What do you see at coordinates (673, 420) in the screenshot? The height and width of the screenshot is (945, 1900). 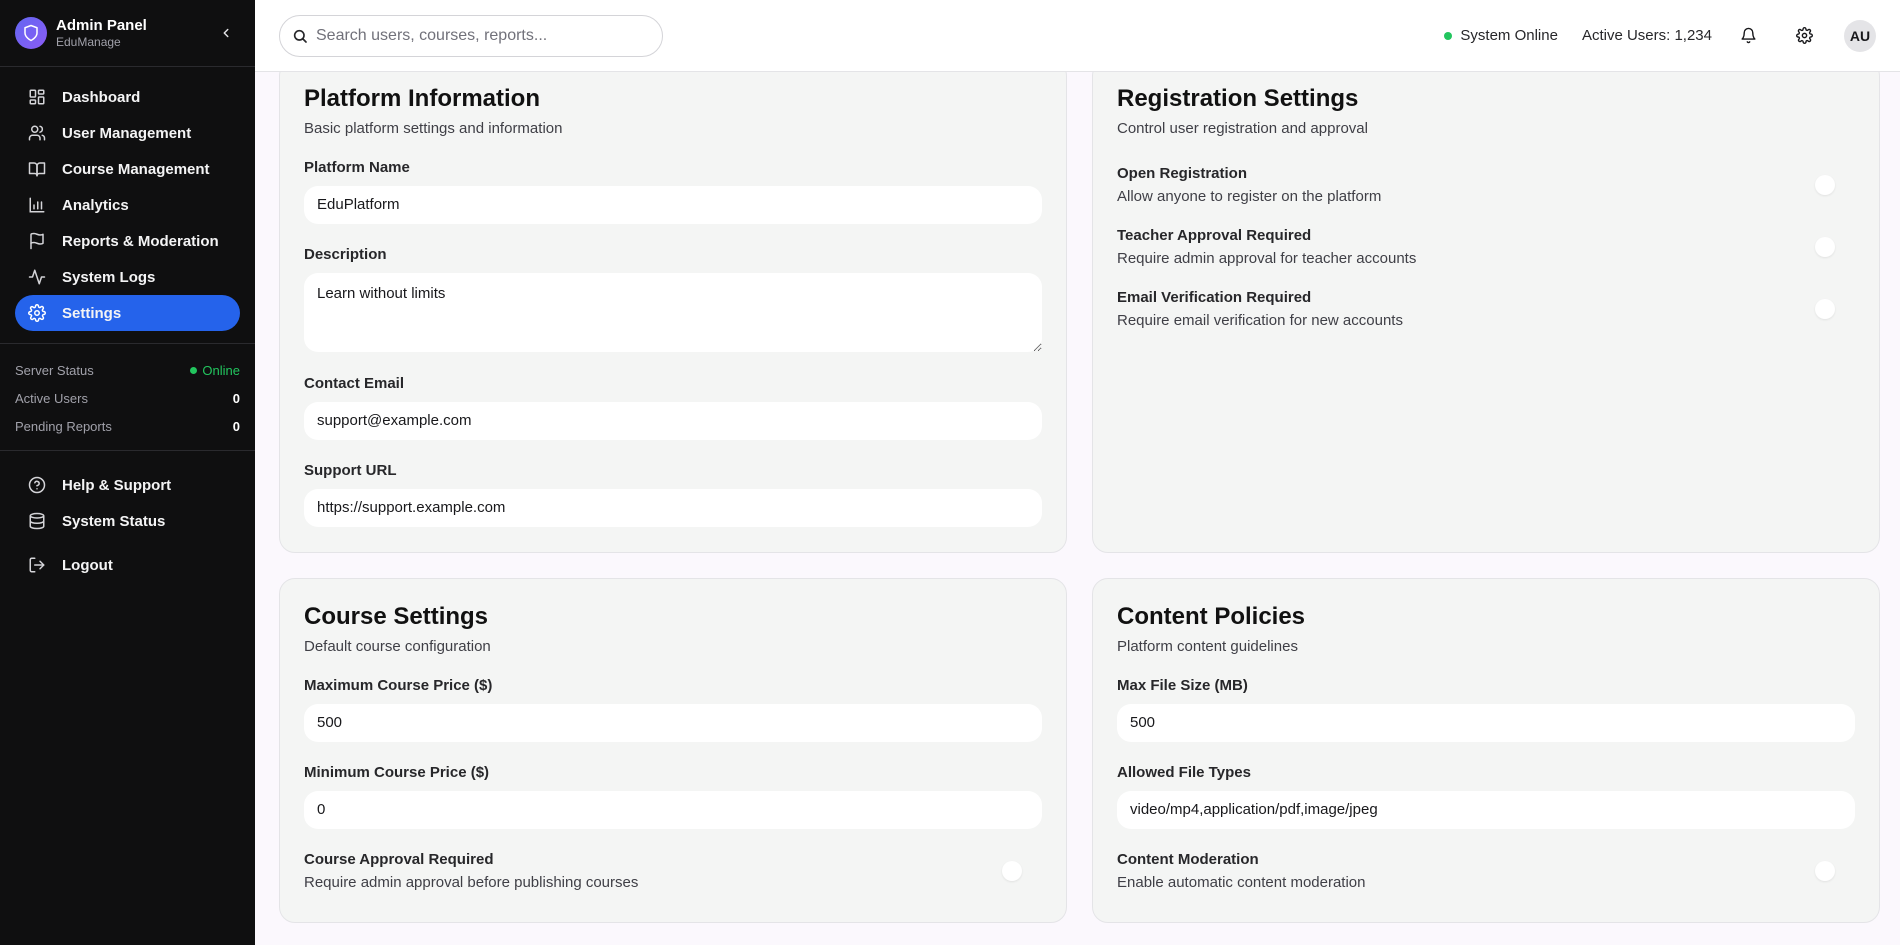 I see `contact-email-input` at bounding box center [673, 420].